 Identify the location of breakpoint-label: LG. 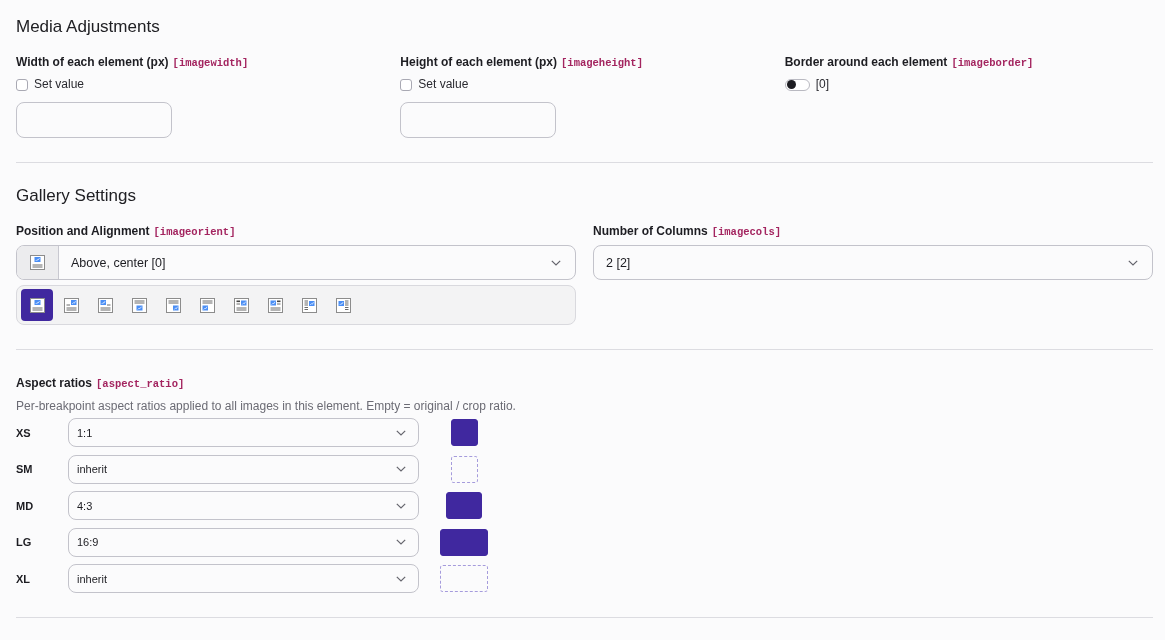
(24, 542).